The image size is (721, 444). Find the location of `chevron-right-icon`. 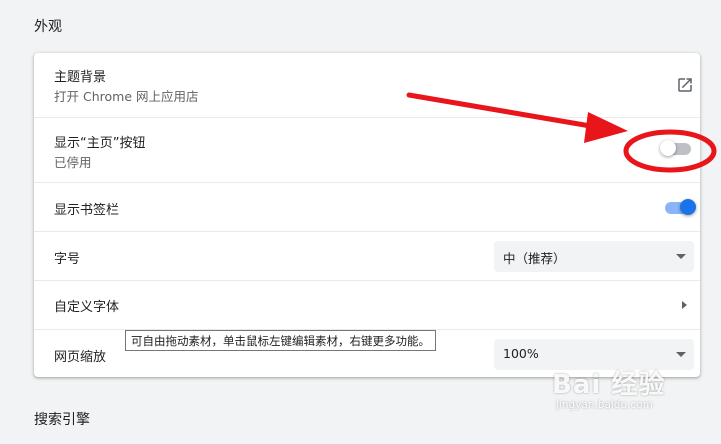

chevron-right-icon is located at coordinates (684, 305).